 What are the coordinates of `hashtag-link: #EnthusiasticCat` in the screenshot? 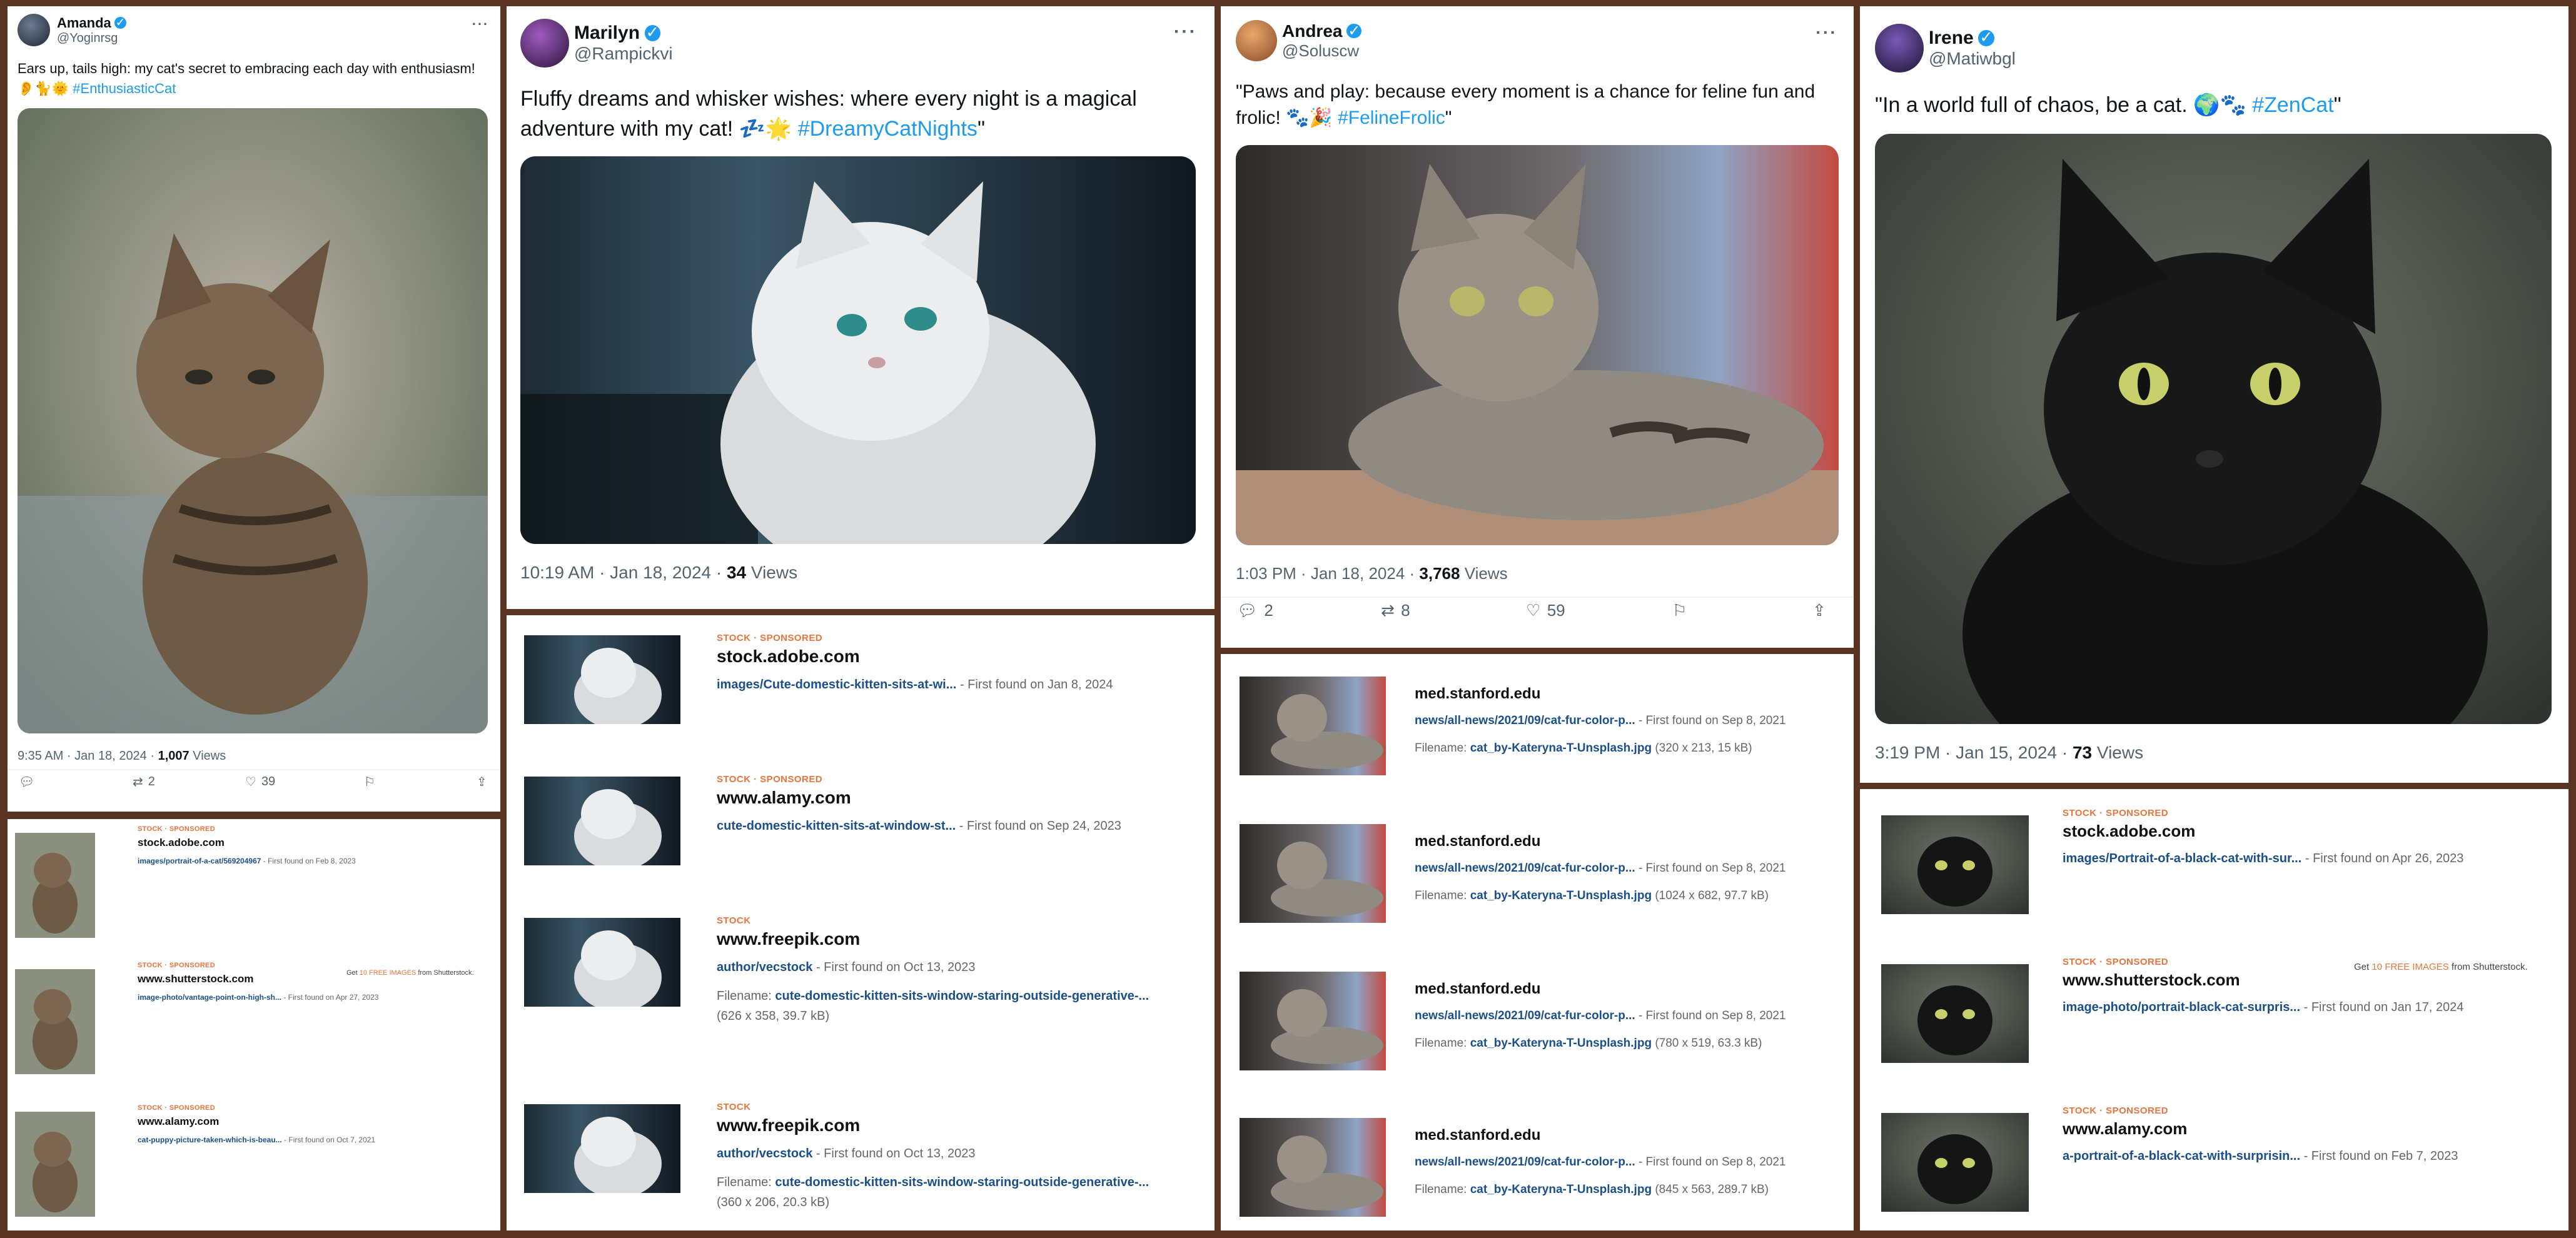 It's located at (125, 88).